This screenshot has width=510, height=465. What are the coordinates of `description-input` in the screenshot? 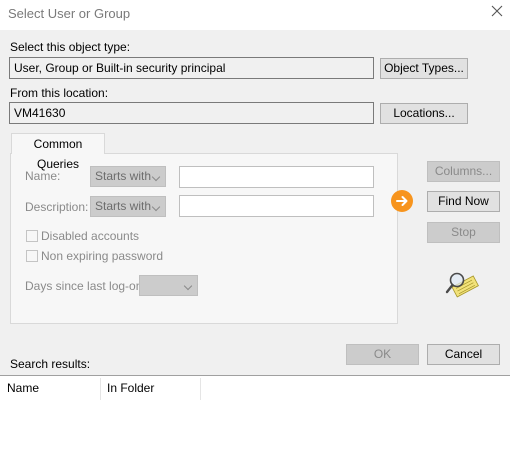 It's located at (276, 206).